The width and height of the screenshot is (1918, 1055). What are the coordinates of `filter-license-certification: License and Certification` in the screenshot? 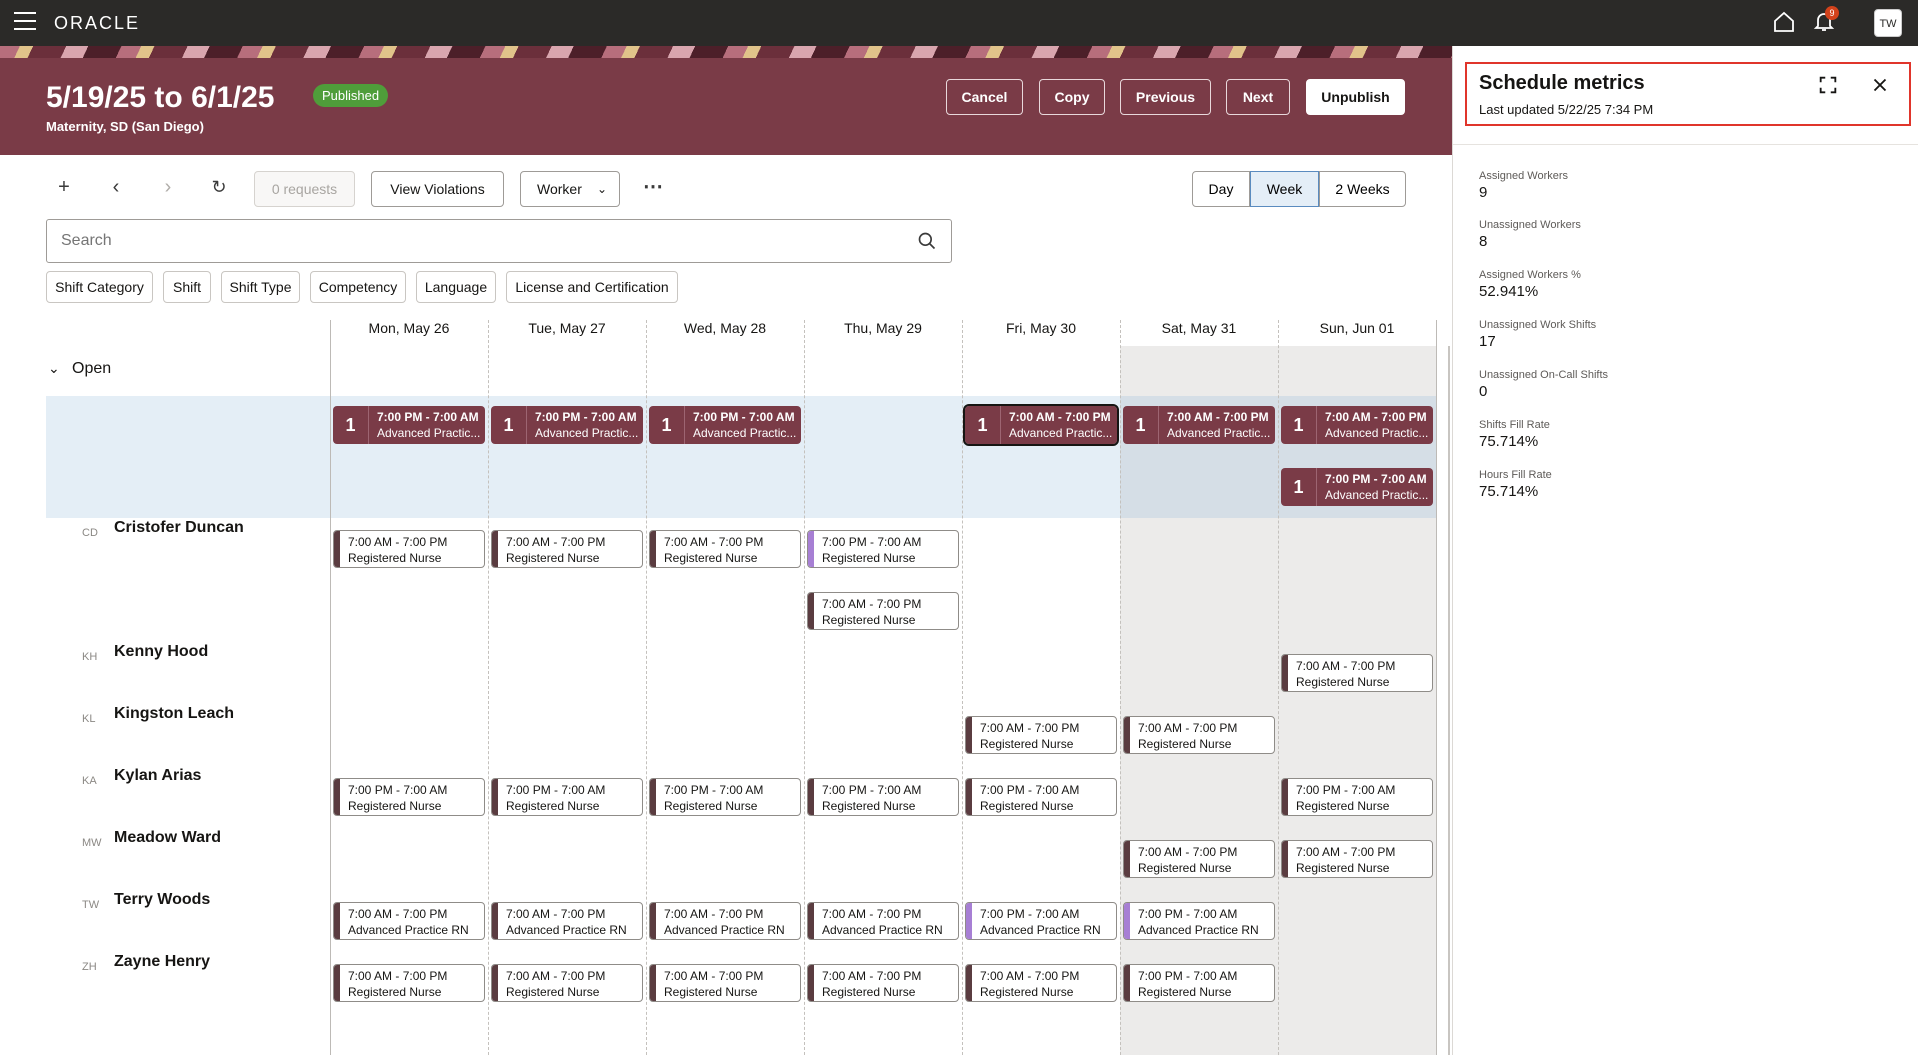 It's located at (592, 287).